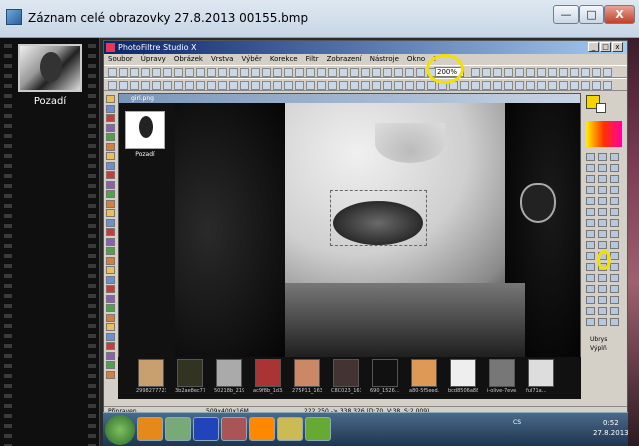 The width and height of the screenshot is (639, 446). I want to click on media-icon, so click(206, 429).